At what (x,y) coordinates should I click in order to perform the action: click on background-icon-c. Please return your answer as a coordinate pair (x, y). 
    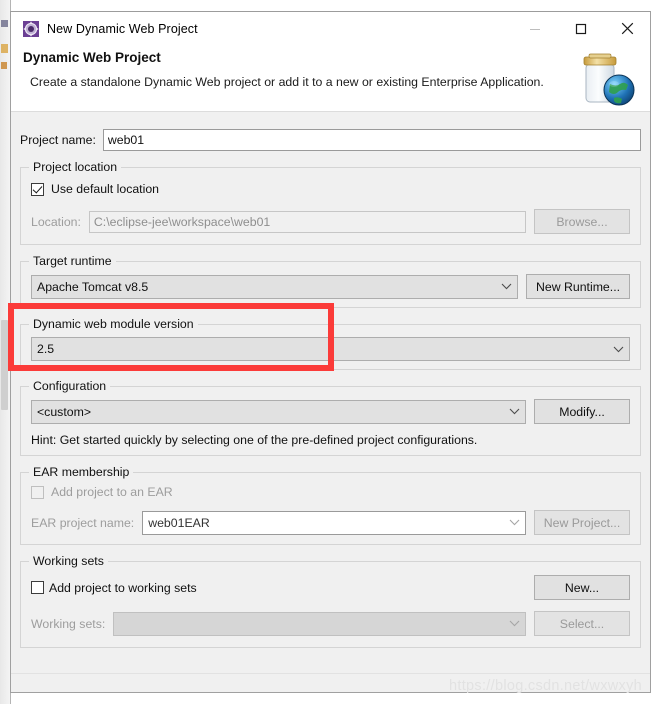
    Looking at the image, I should click on (4, 65).